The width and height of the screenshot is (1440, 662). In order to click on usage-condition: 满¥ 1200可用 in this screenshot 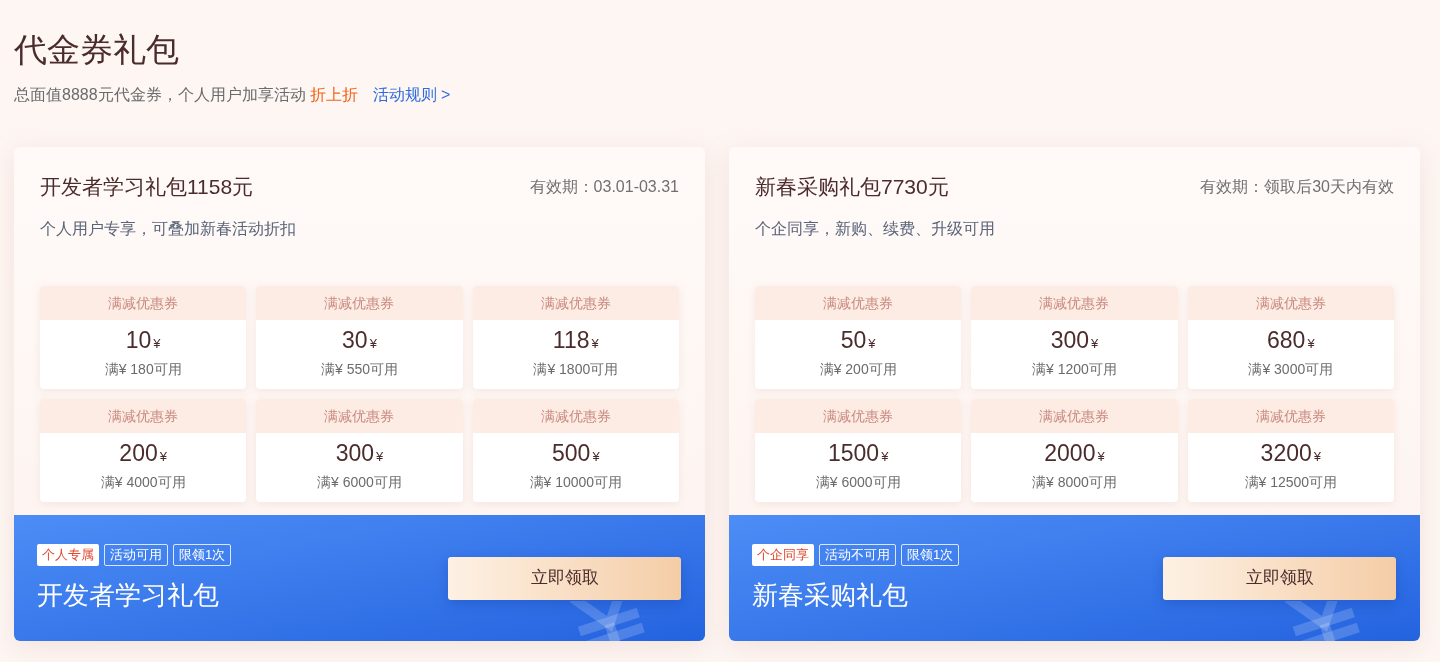, I will do `click(1074, 369)`.